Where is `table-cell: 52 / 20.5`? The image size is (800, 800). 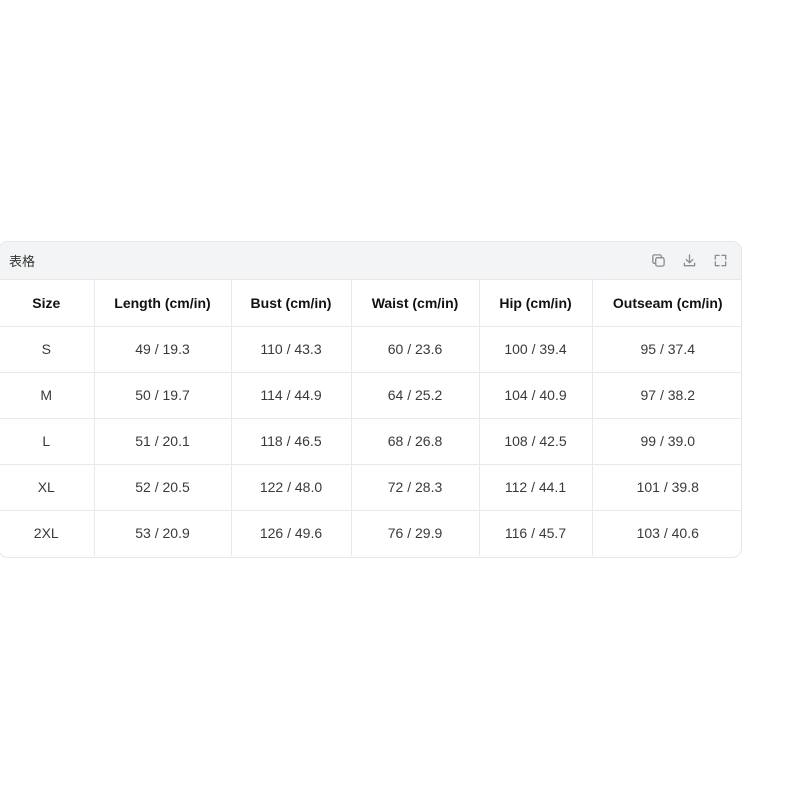
table-cell: 52 / 20.5 is located at coordinates (163, 487).